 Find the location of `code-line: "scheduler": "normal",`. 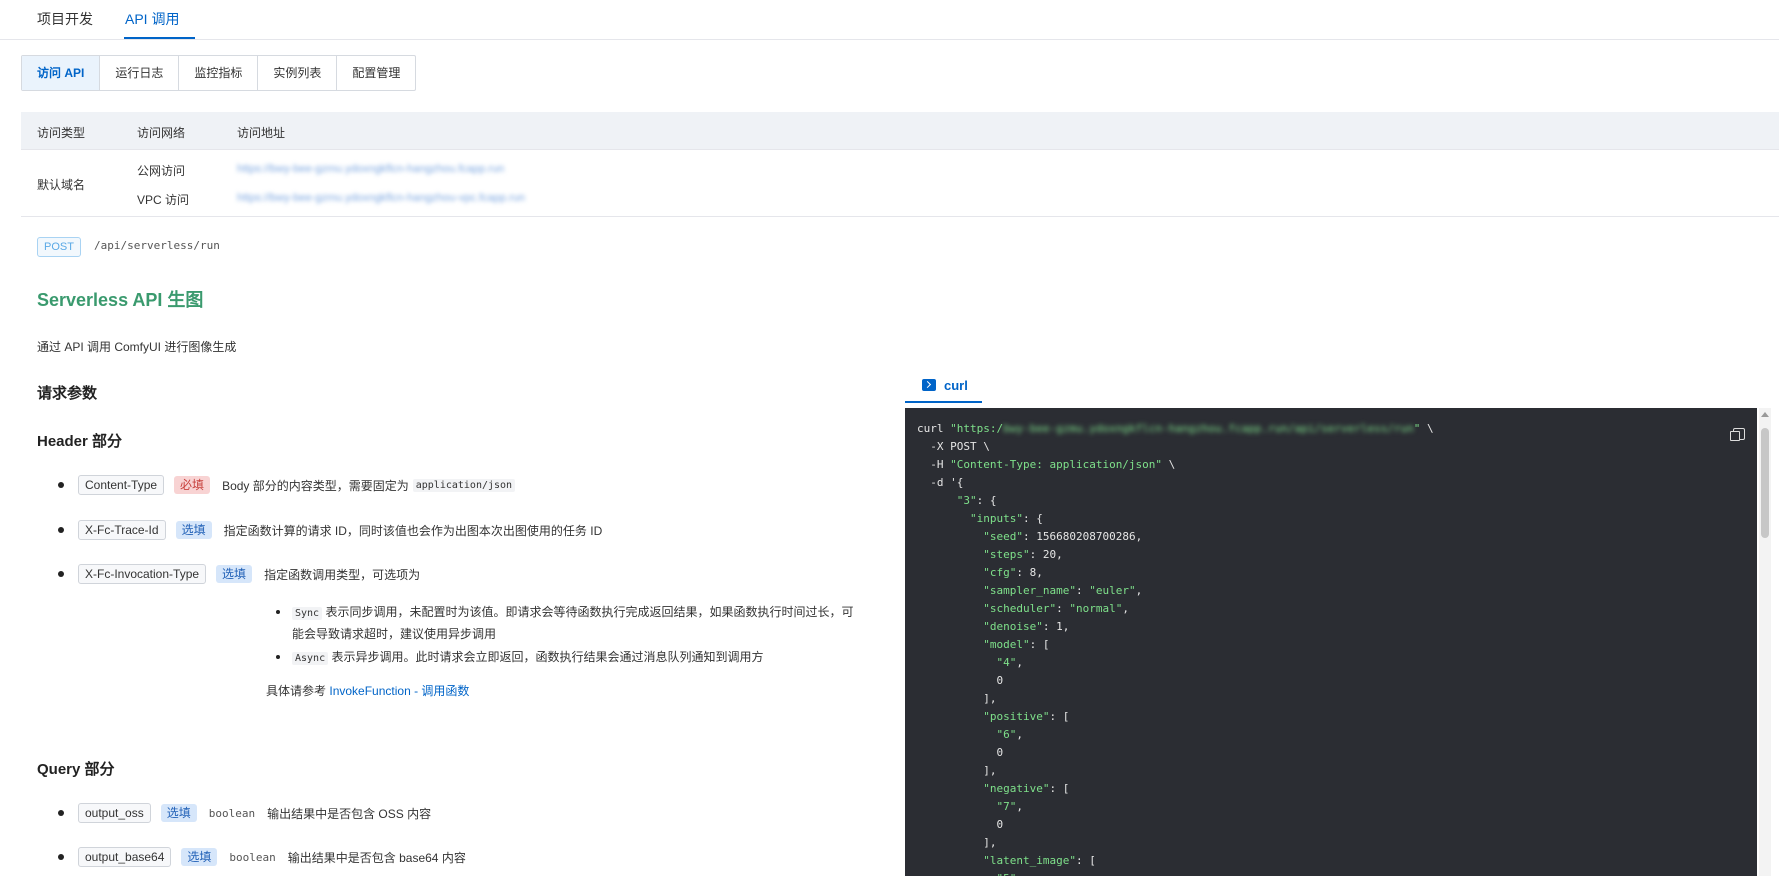

code-line: "scheduler": "normal", is located at coordinates (1056, 608).